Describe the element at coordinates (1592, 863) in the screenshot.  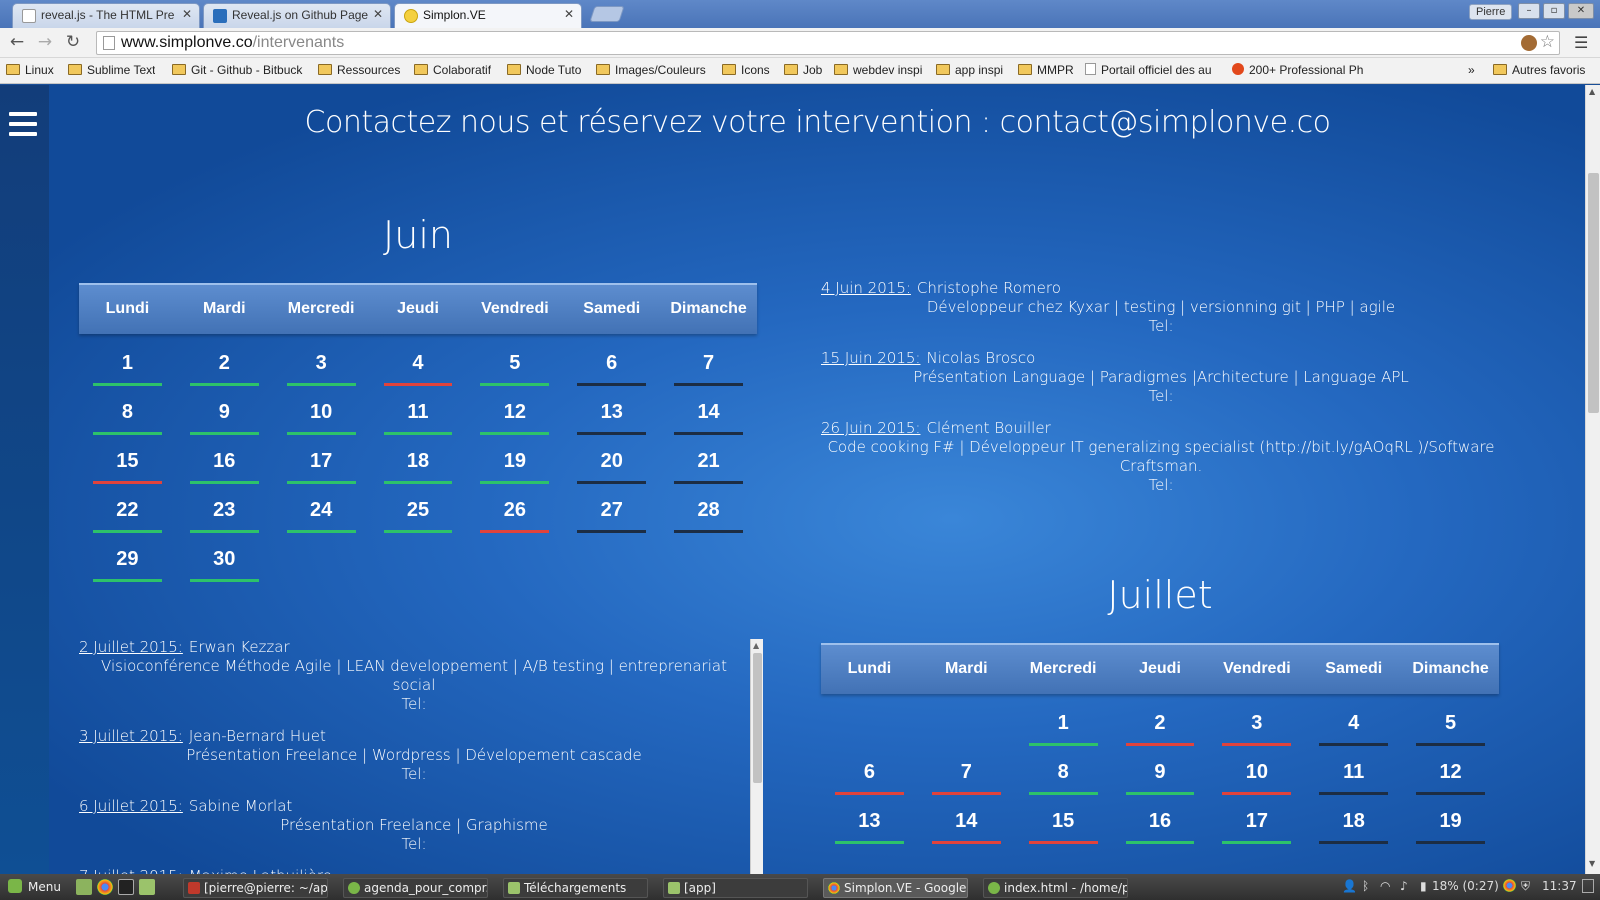
I see `scroll-down-arrow-icon: ▼` at that location.